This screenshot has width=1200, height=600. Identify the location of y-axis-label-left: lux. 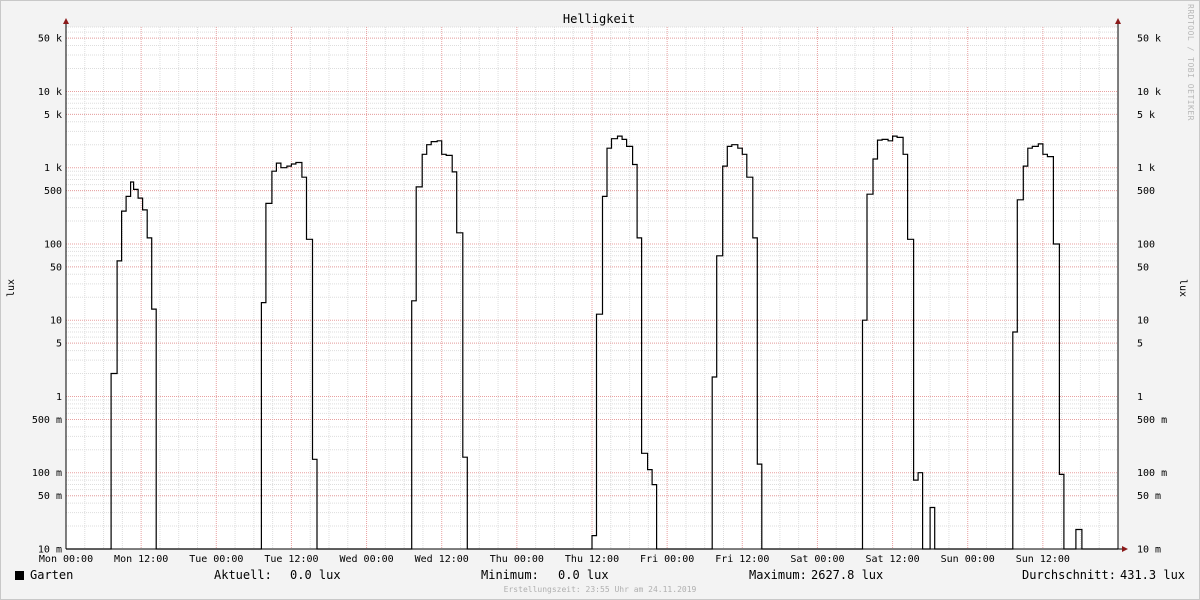
(11, 288).